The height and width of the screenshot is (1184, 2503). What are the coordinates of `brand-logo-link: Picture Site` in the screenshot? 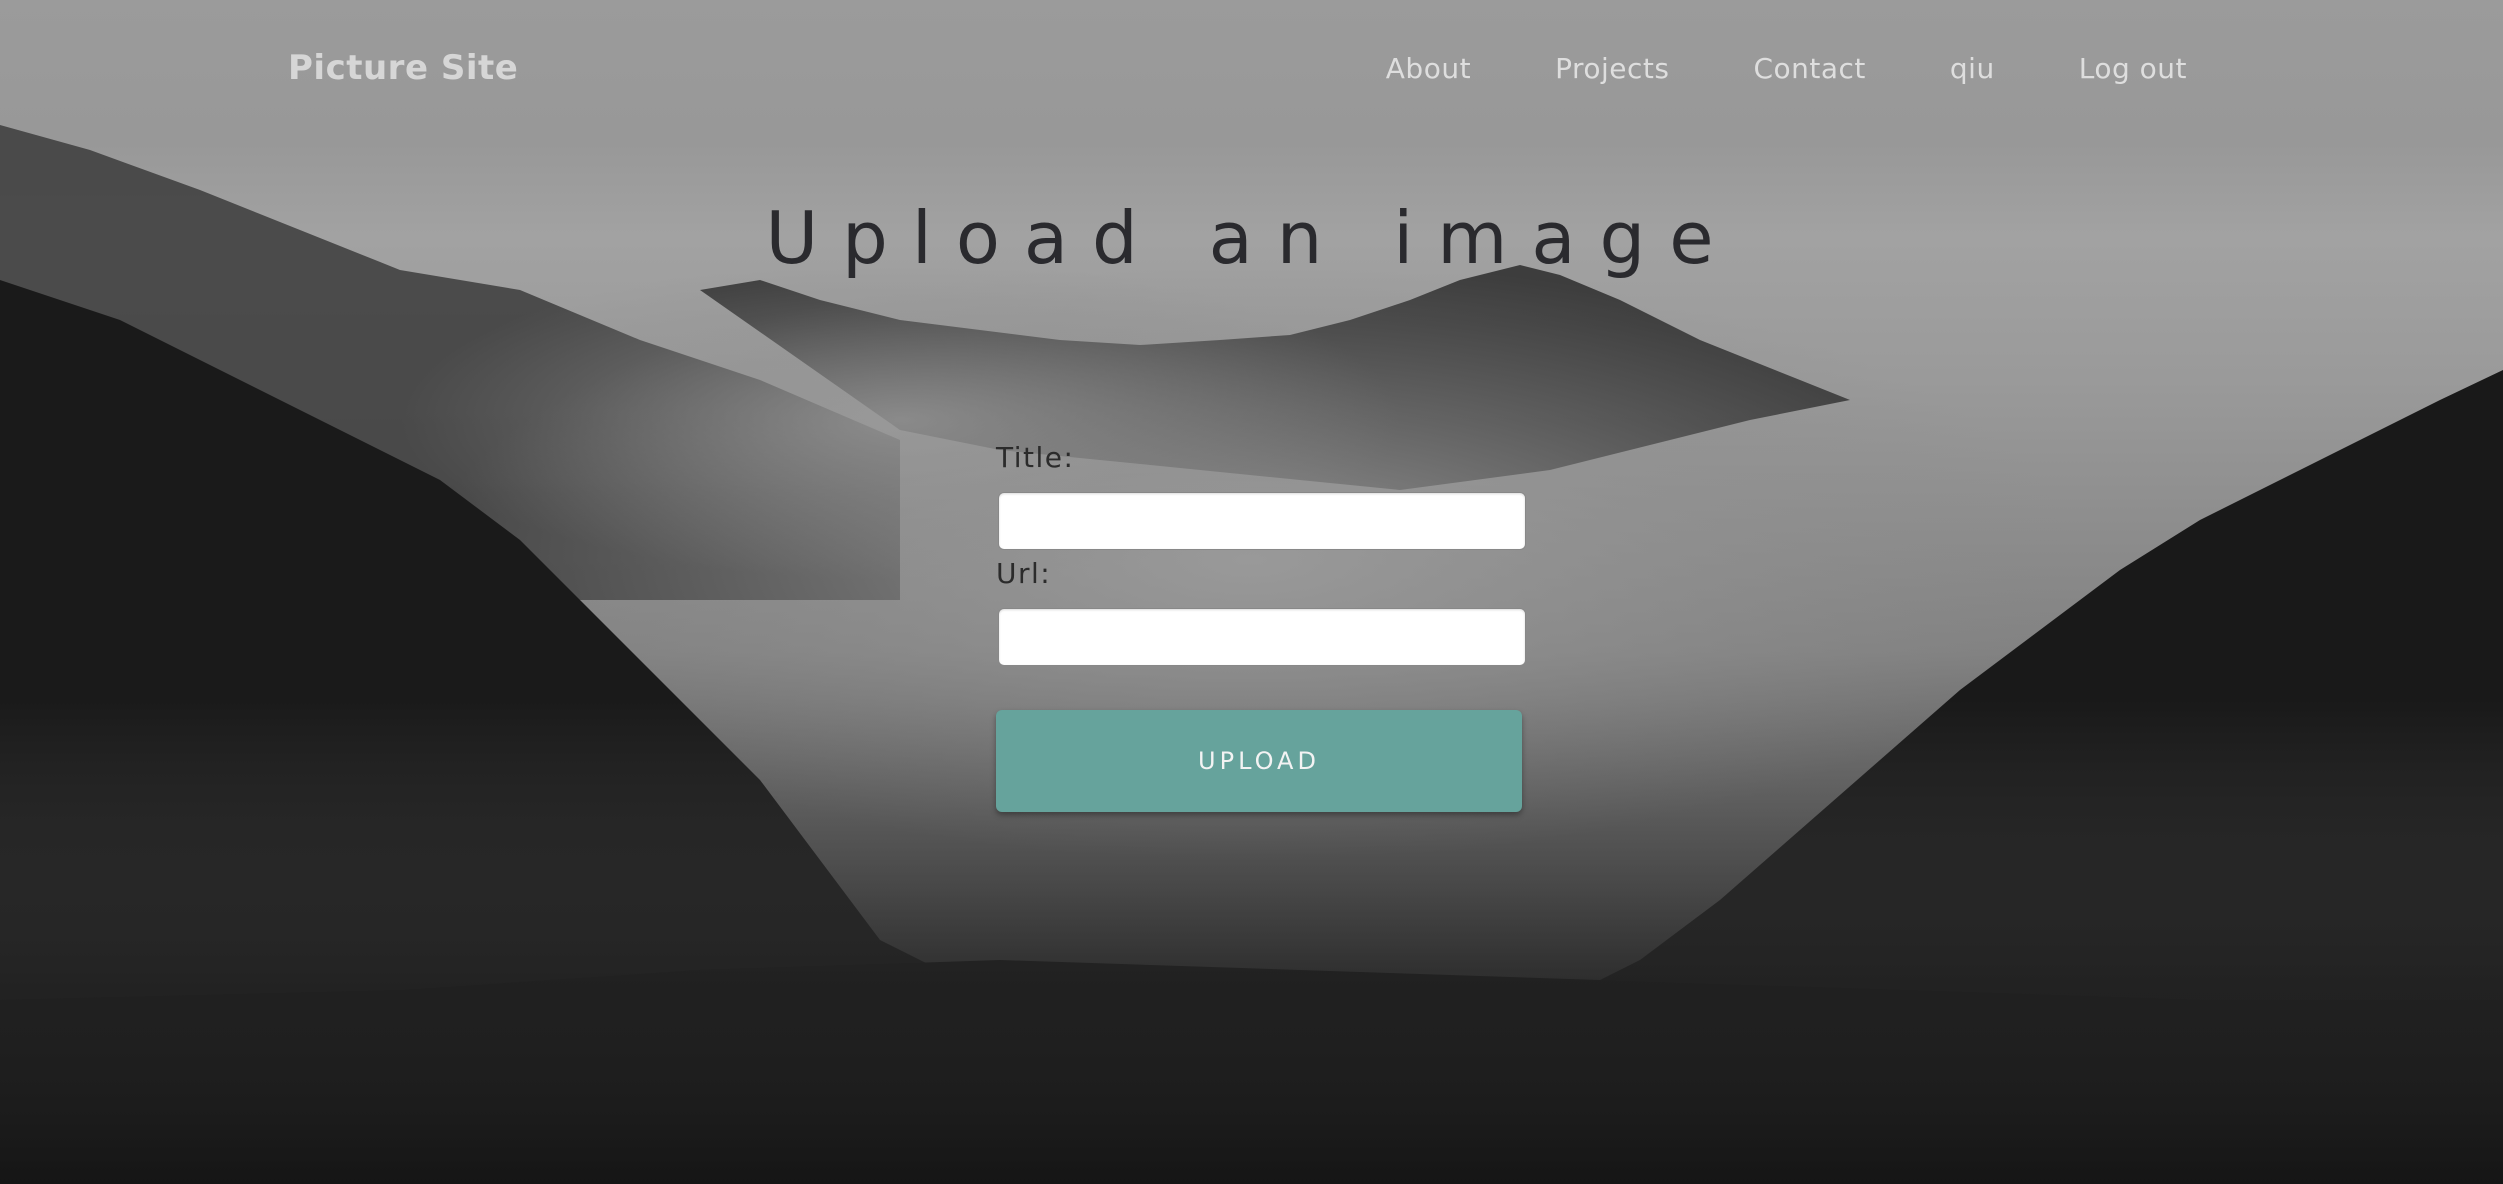 It's located at (403, 68).